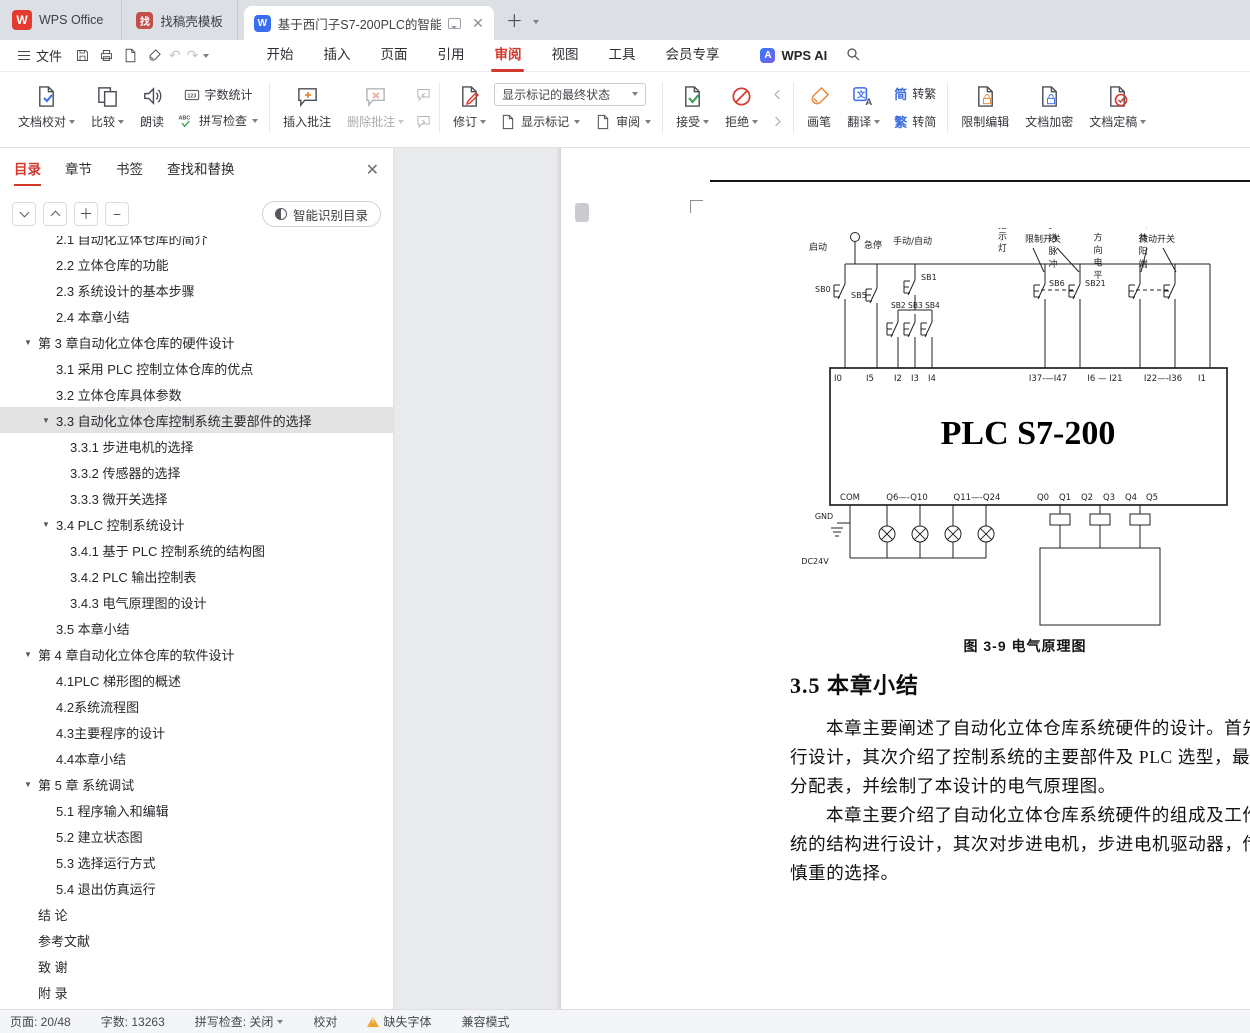 Image resolution: width=1250 pixels, height=1033 pixels. I want to click on figure-caption: 图 3-9 电气原理图, so click(1022, 646).